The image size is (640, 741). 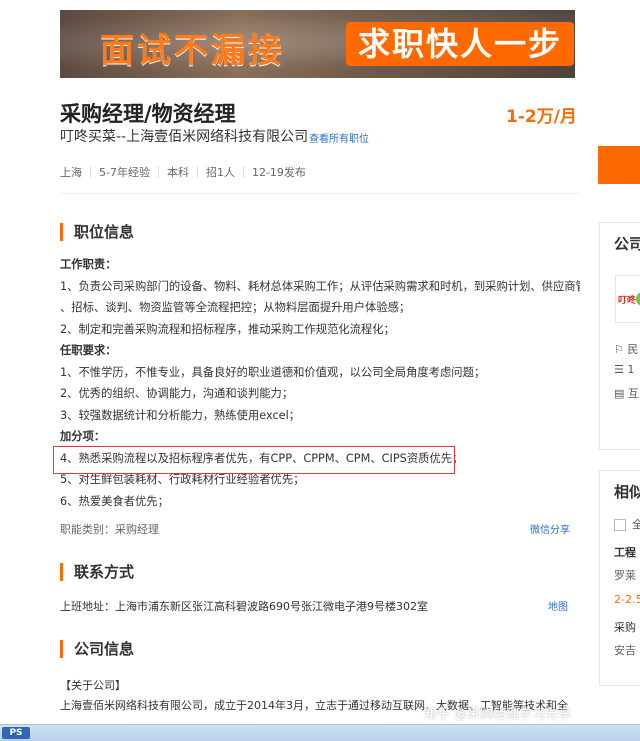 What do you see at coordinates (88, 264) in the screenshot?
I see `description-heading: 工作职责：` at bounding box center [88, 264].